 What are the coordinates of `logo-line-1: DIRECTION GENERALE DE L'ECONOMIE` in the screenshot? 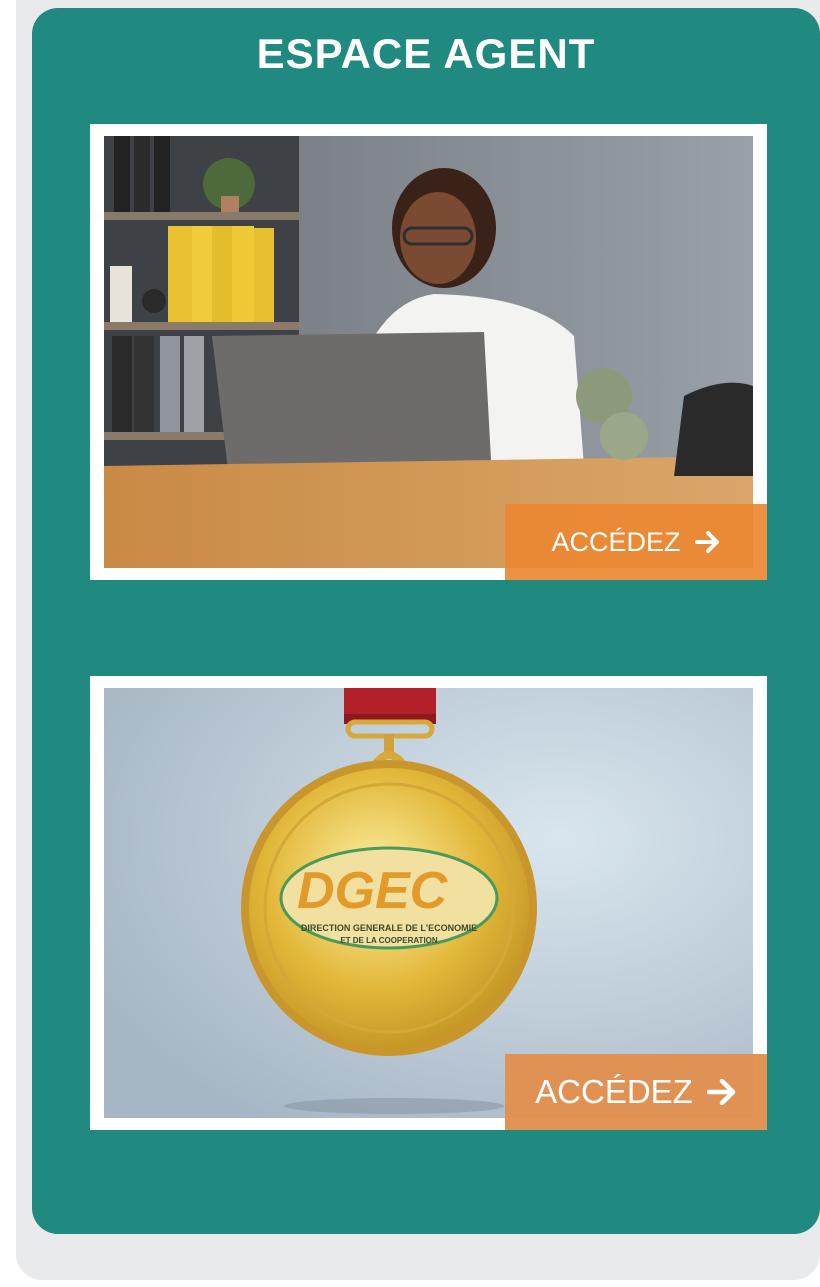 It's located at (389, 928).